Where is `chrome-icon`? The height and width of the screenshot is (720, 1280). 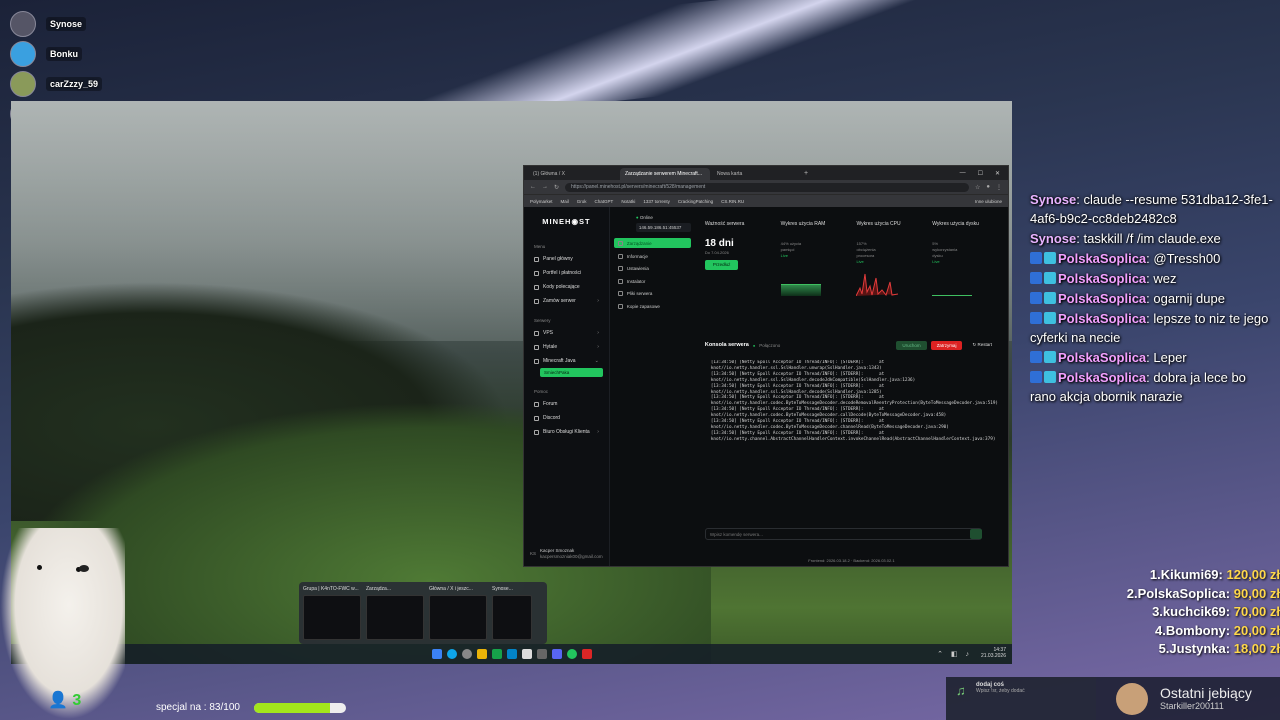 chrome-icon is located at coordinates (571, 654).